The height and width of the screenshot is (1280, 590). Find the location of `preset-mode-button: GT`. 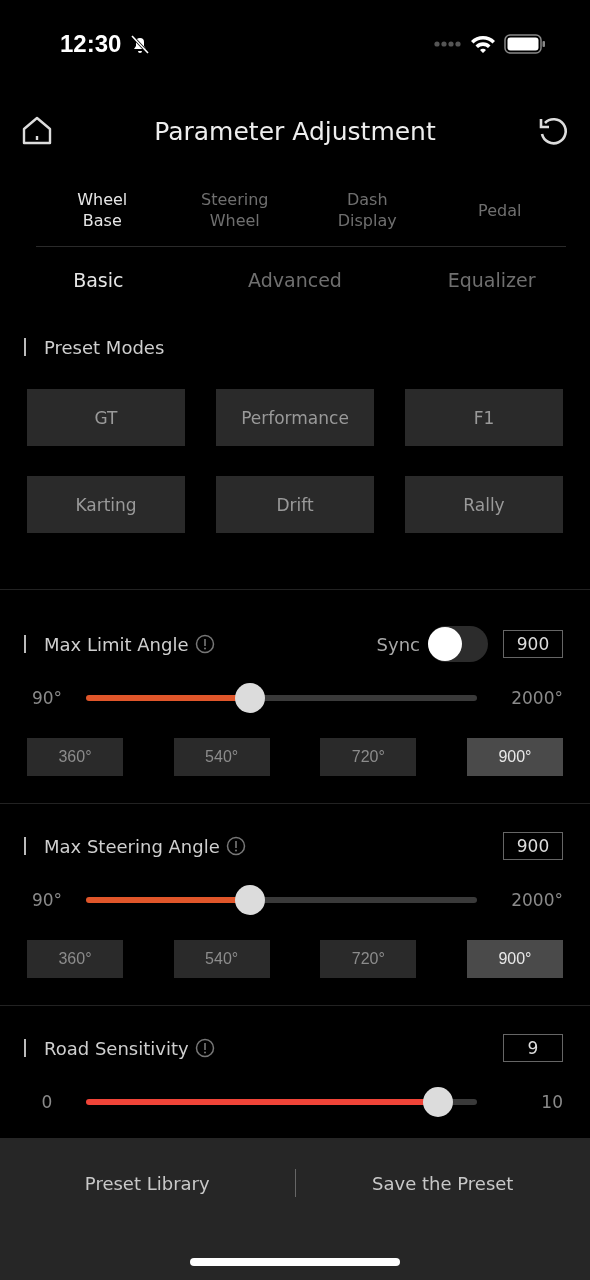

preset-mode-button: GT is located at coordinates (106, 417).